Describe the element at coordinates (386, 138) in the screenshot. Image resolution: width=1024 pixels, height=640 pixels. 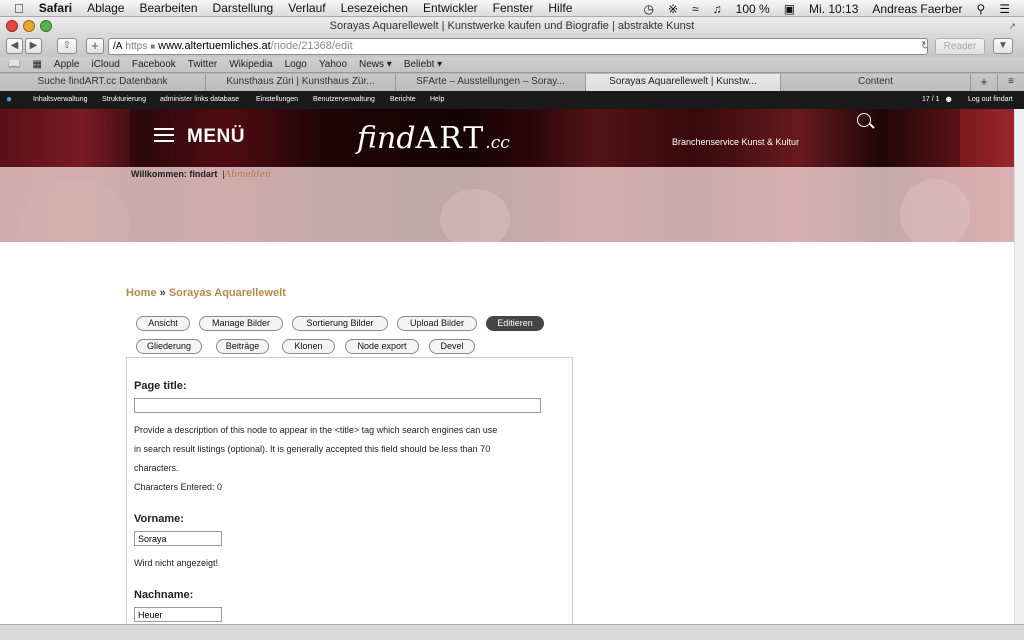
I see `logo-find: find` at that location.